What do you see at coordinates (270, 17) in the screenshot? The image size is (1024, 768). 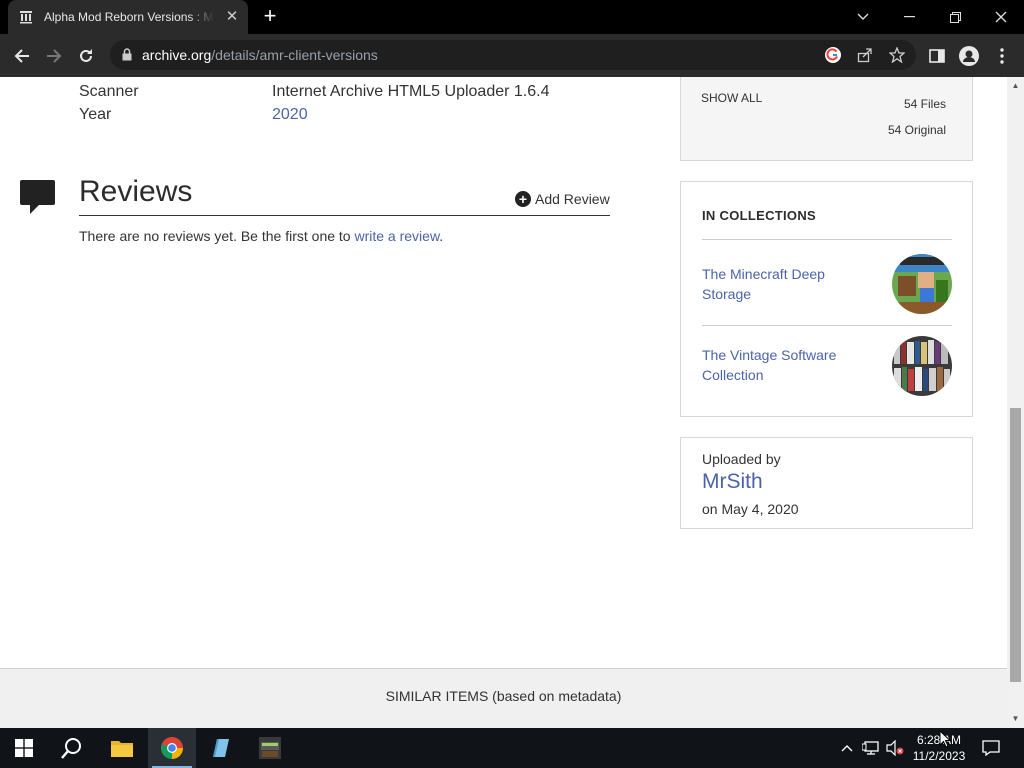 I see `new-tab-button: +` at bounding box center [270, 17].